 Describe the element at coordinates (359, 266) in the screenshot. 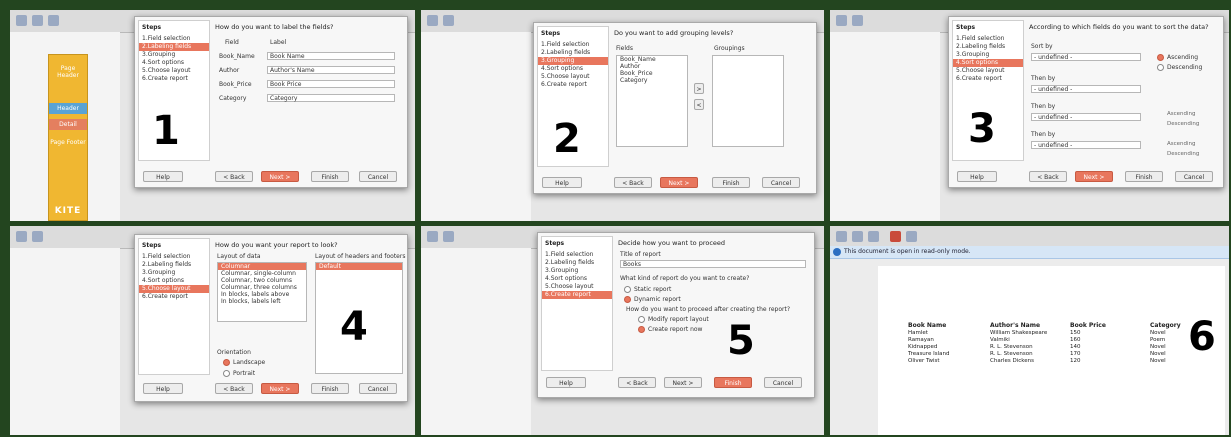

I see `list-item-selected: Default` at that location.